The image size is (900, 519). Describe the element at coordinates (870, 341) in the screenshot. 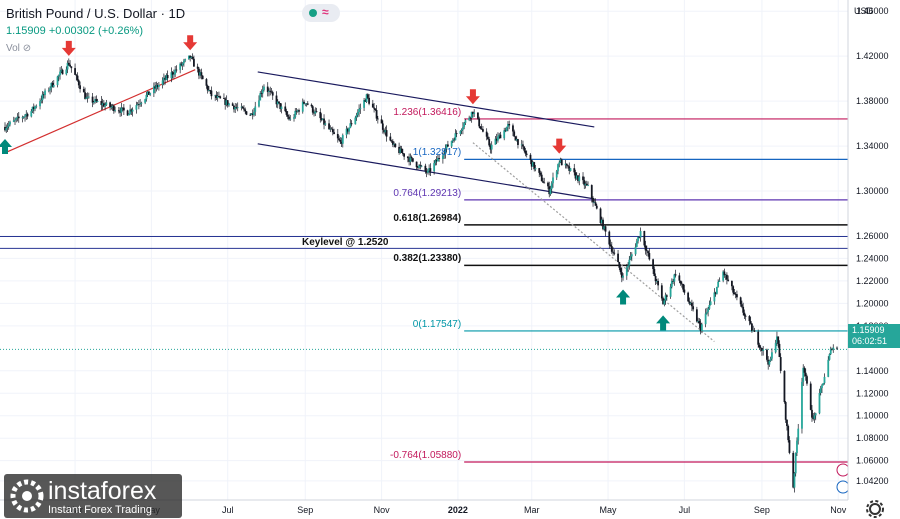

I see `bar-countdown: 06:02:51` at that location.